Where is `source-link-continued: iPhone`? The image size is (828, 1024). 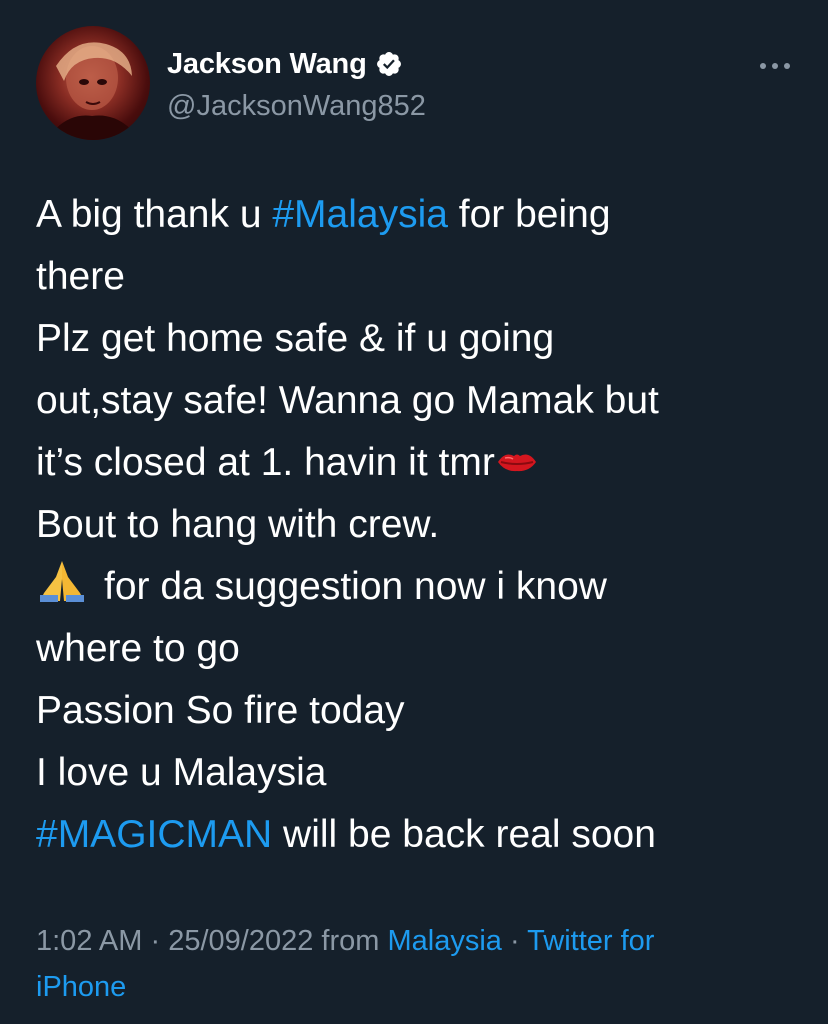 source-link-continued: iPhone is located at coordinates (81, 987).